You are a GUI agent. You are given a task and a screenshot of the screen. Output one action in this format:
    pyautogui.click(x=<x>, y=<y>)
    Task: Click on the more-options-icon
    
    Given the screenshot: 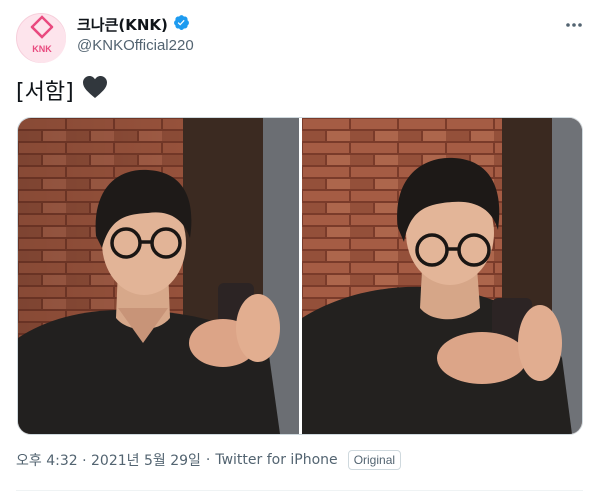 What is the action you would take?
    pyautogui.click(x=574, y=25)
    